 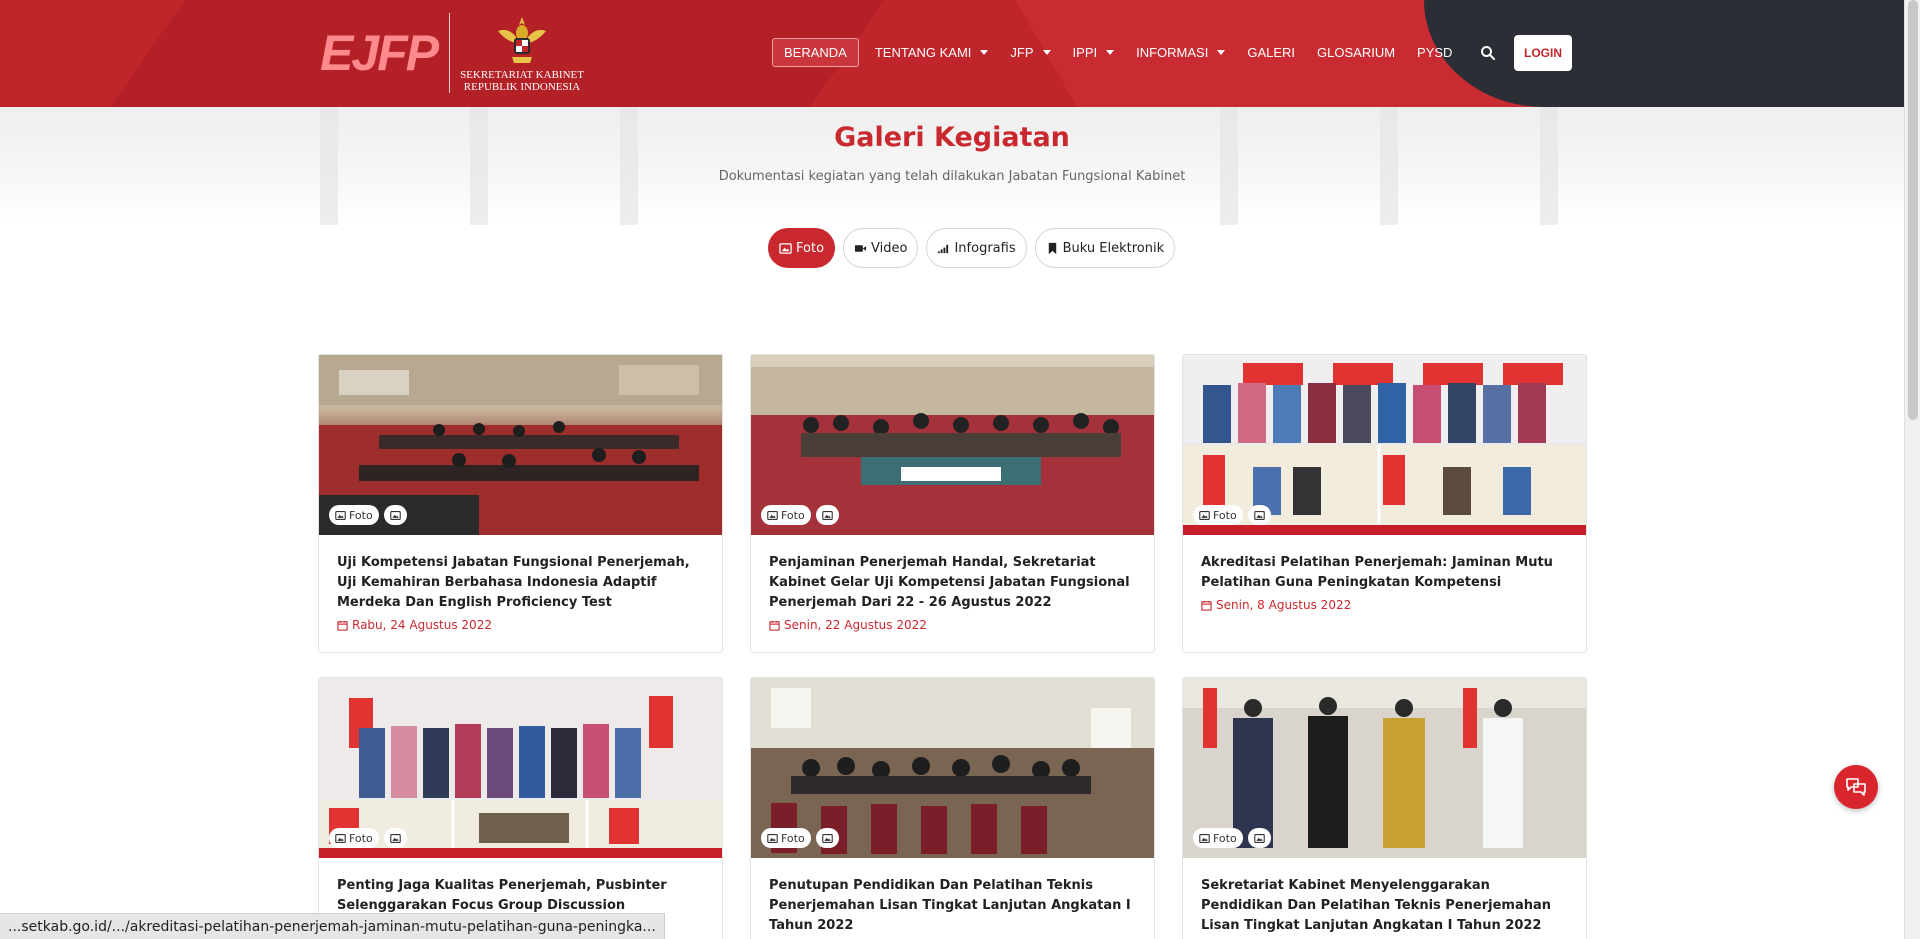 I want to click on signal-bars-icon, so click(x=943, y=248).